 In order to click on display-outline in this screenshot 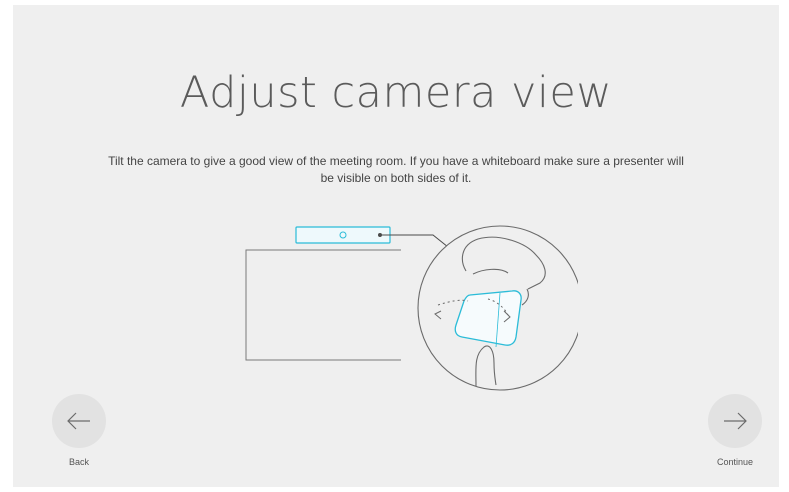, I will do `click(323, 305)`.